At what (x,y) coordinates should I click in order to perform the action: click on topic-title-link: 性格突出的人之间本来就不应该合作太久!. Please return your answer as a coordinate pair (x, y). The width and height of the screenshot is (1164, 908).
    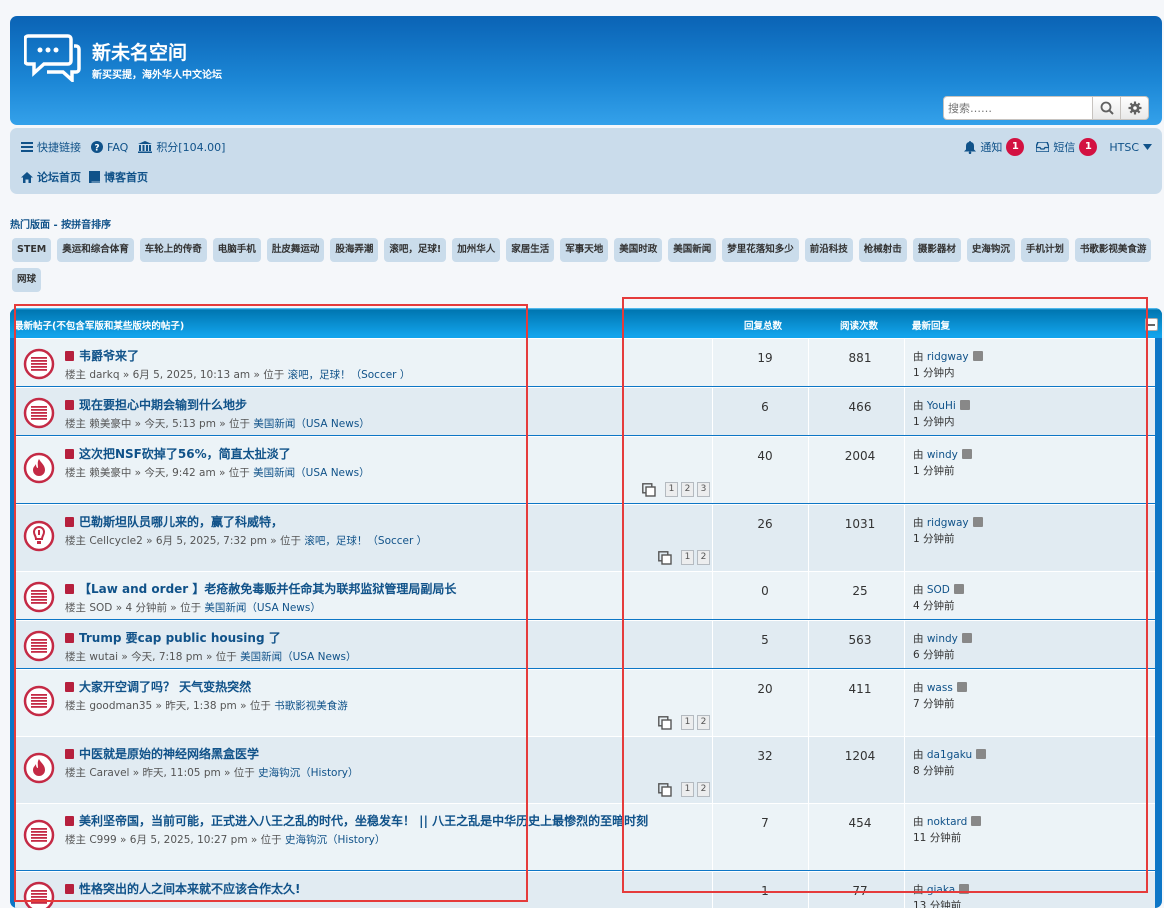
    Looking at the image, I should click on (395, 889).